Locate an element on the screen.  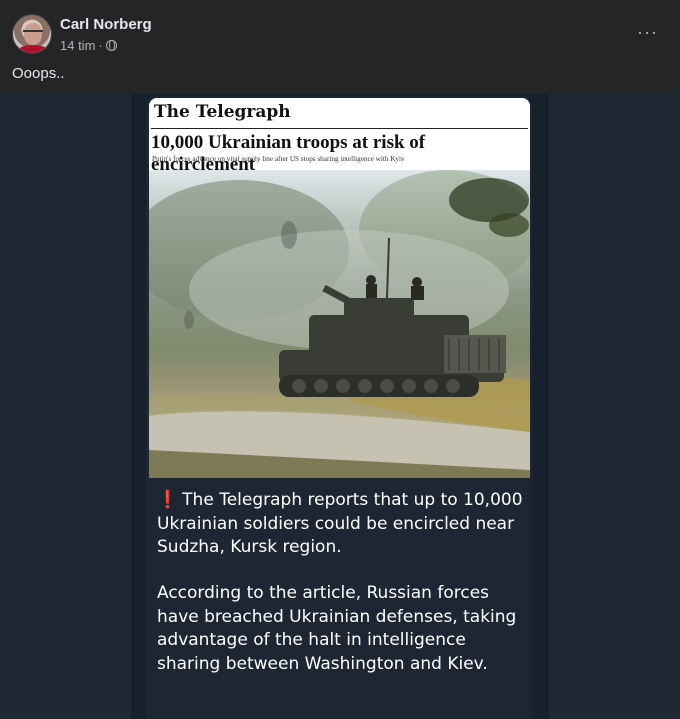
post-header: Carl Norberg 14 tim · ··· Ooops.. is located at coordinates (340, 47).